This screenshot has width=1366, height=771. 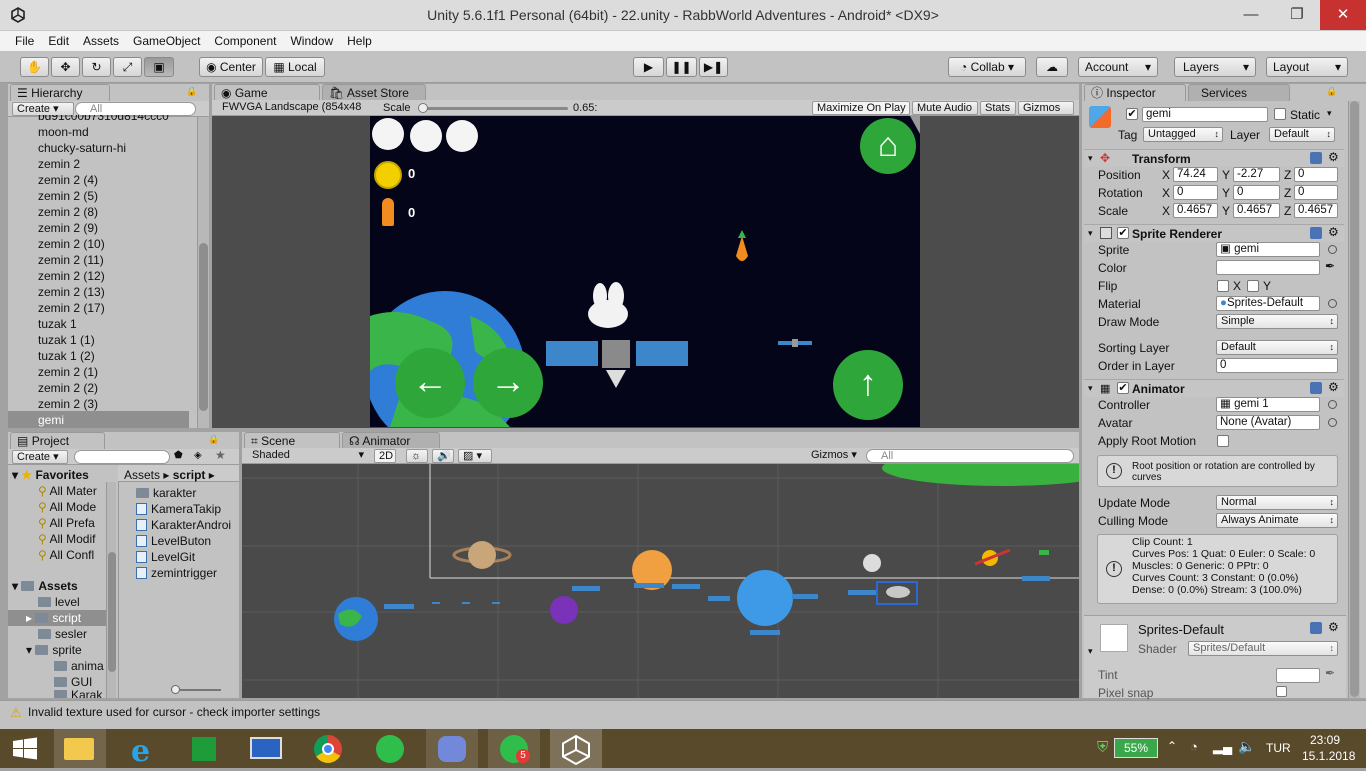 I want to click on hierarchy-item: zemin 2 (9), so click(x=68, y=228).